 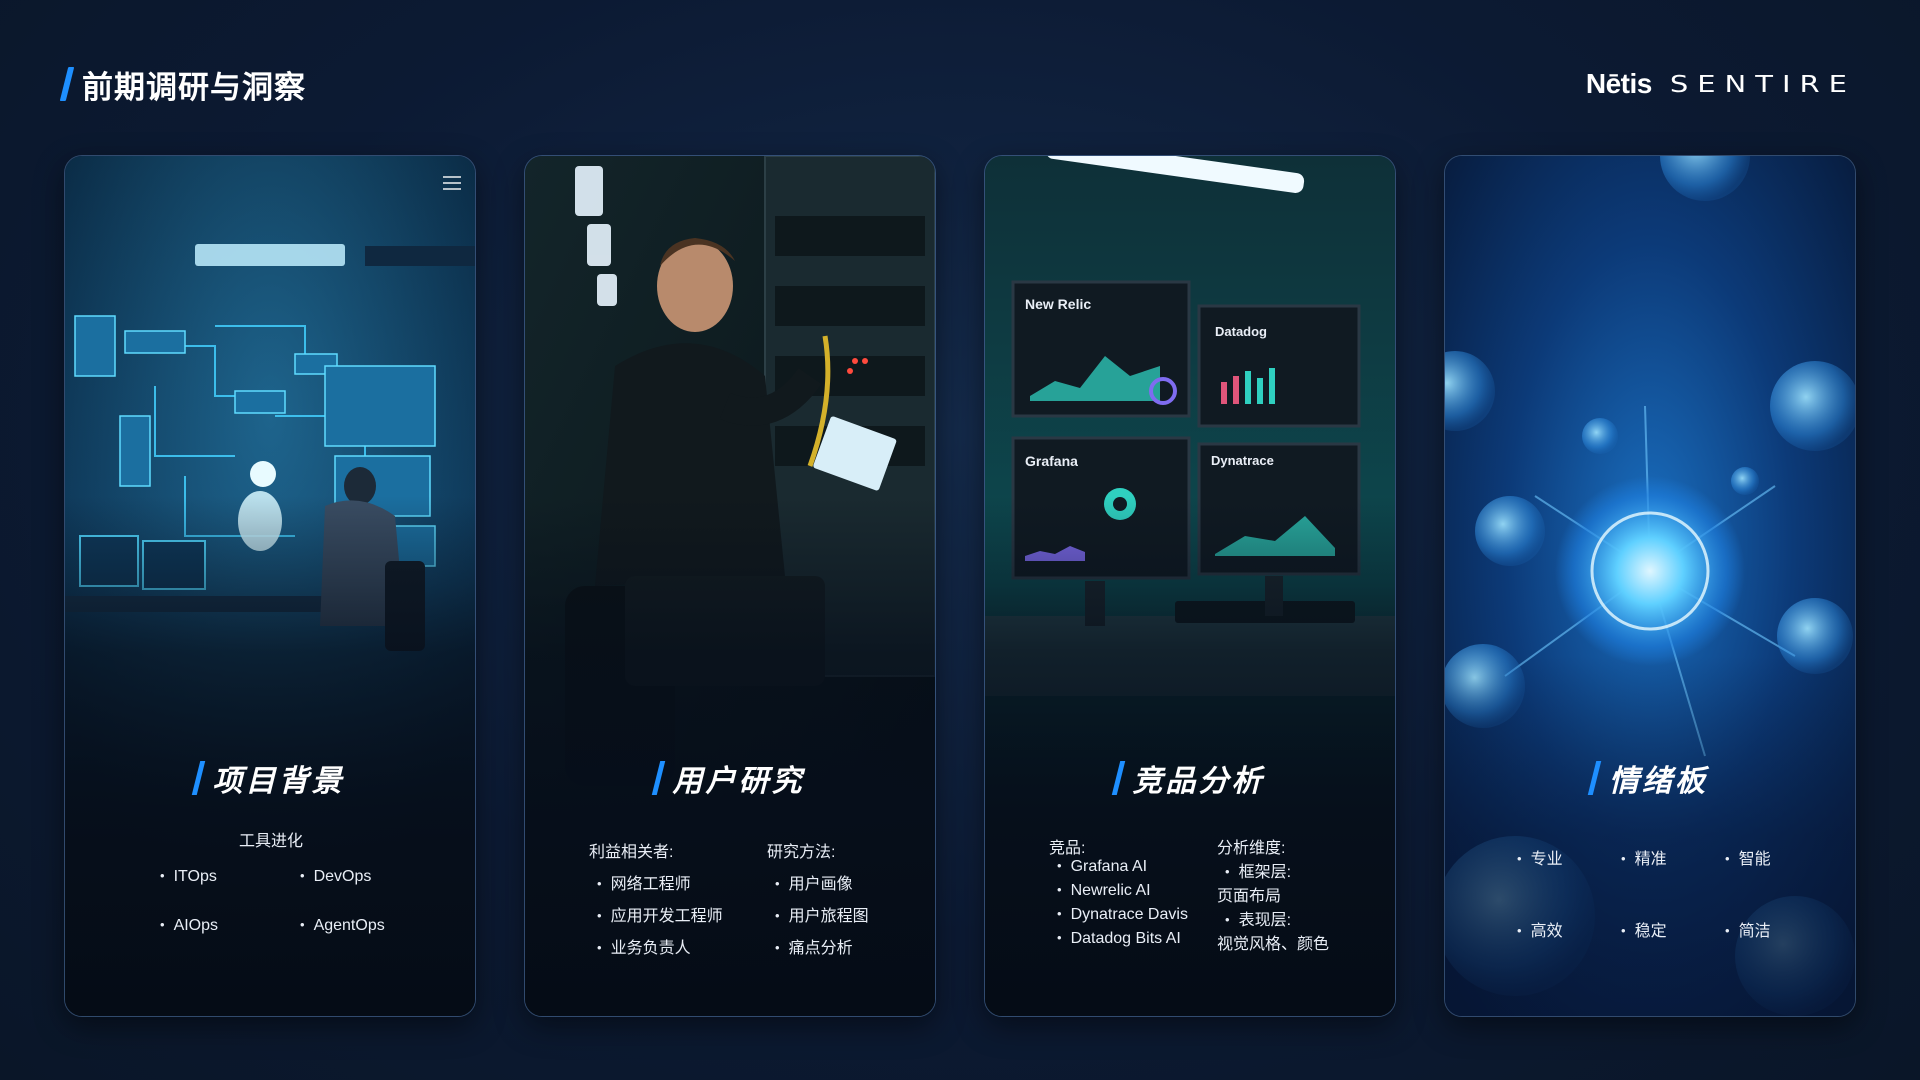 What do you see at coordinates (1258, 870) in the screenshot?
I see `list-item: 框架层:` at bounding box center [1258, 870].